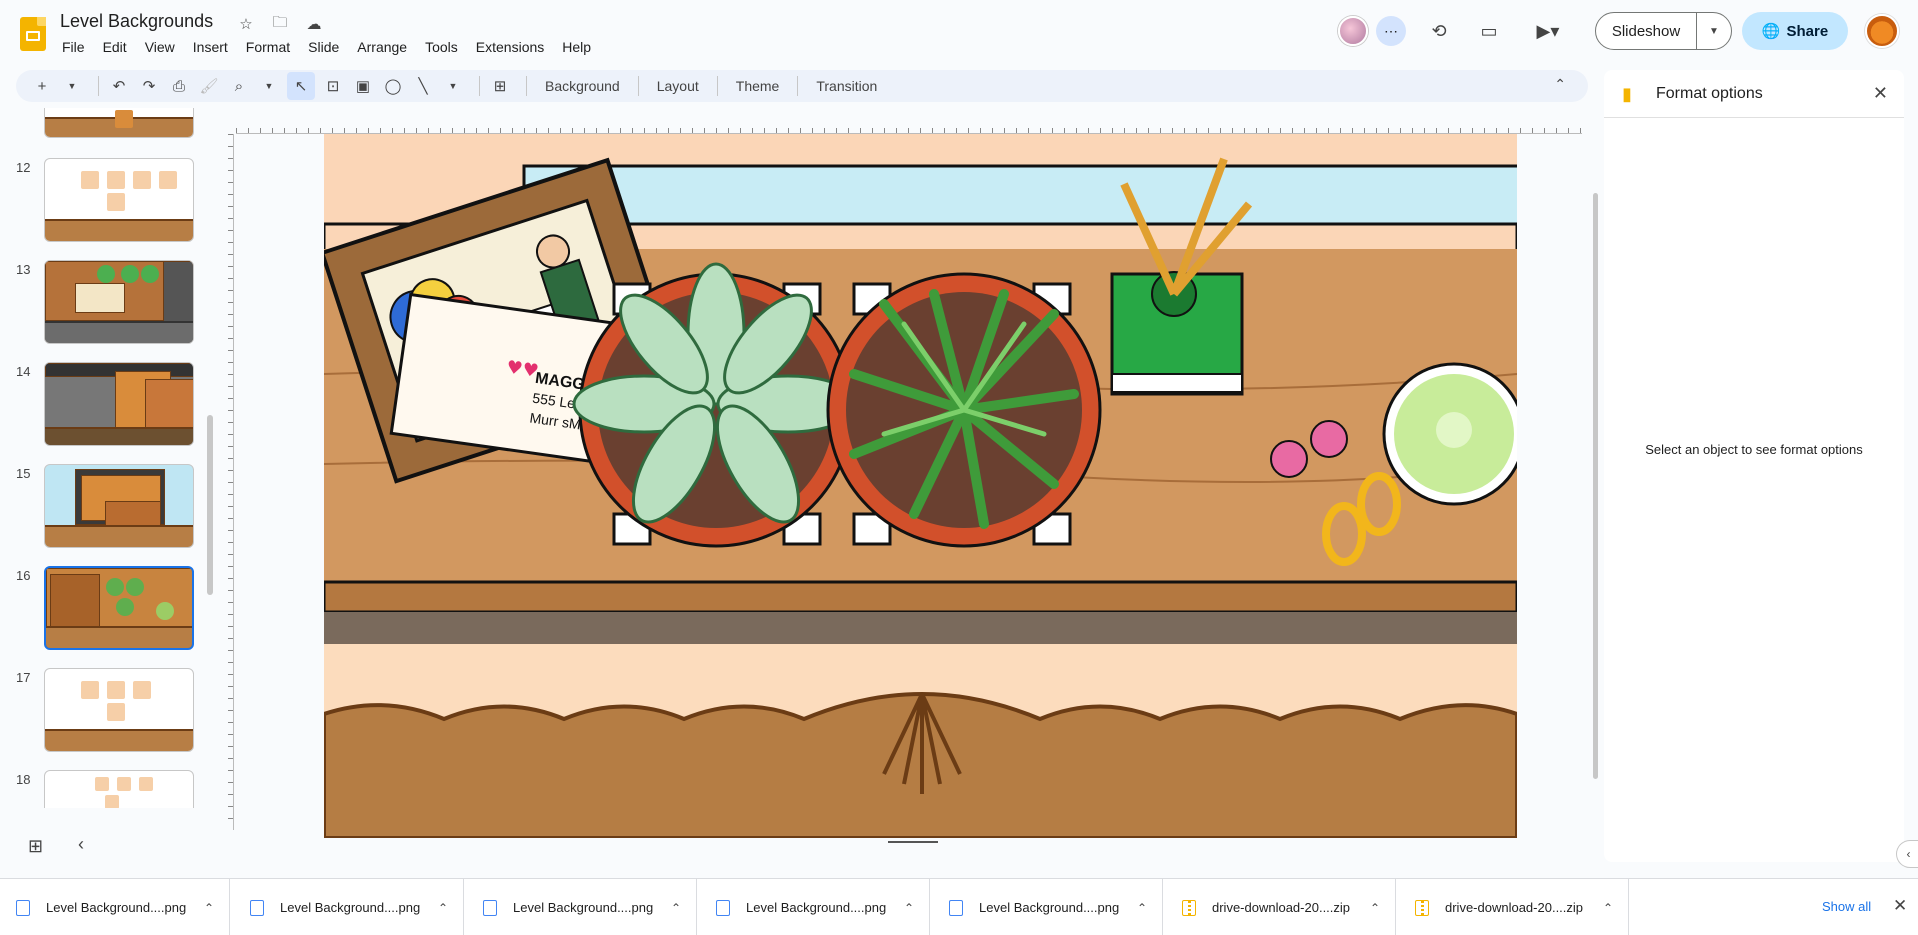 The height and width of the screenshot is (935, 1918). Describe the element at coordinates (580, 47) in the screenshot. I see `menu-help: Help` at that location.